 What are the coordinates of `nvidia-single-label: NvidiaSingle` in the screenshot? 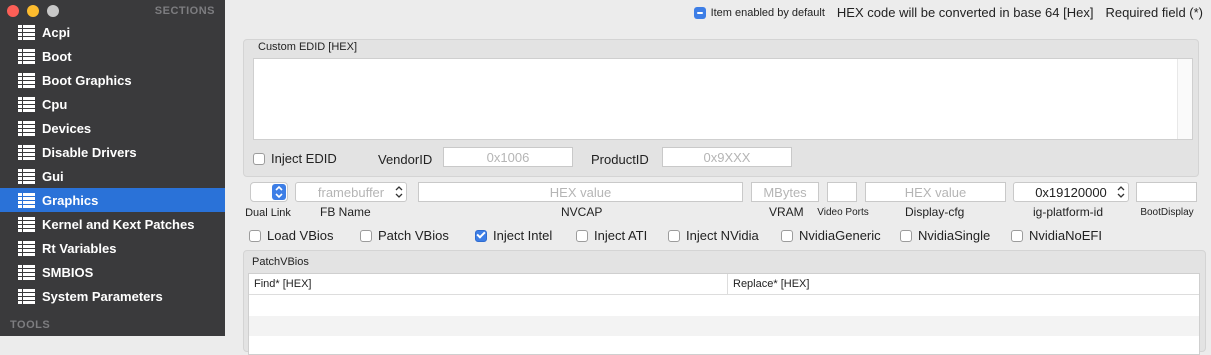 It's located at (954, 235).